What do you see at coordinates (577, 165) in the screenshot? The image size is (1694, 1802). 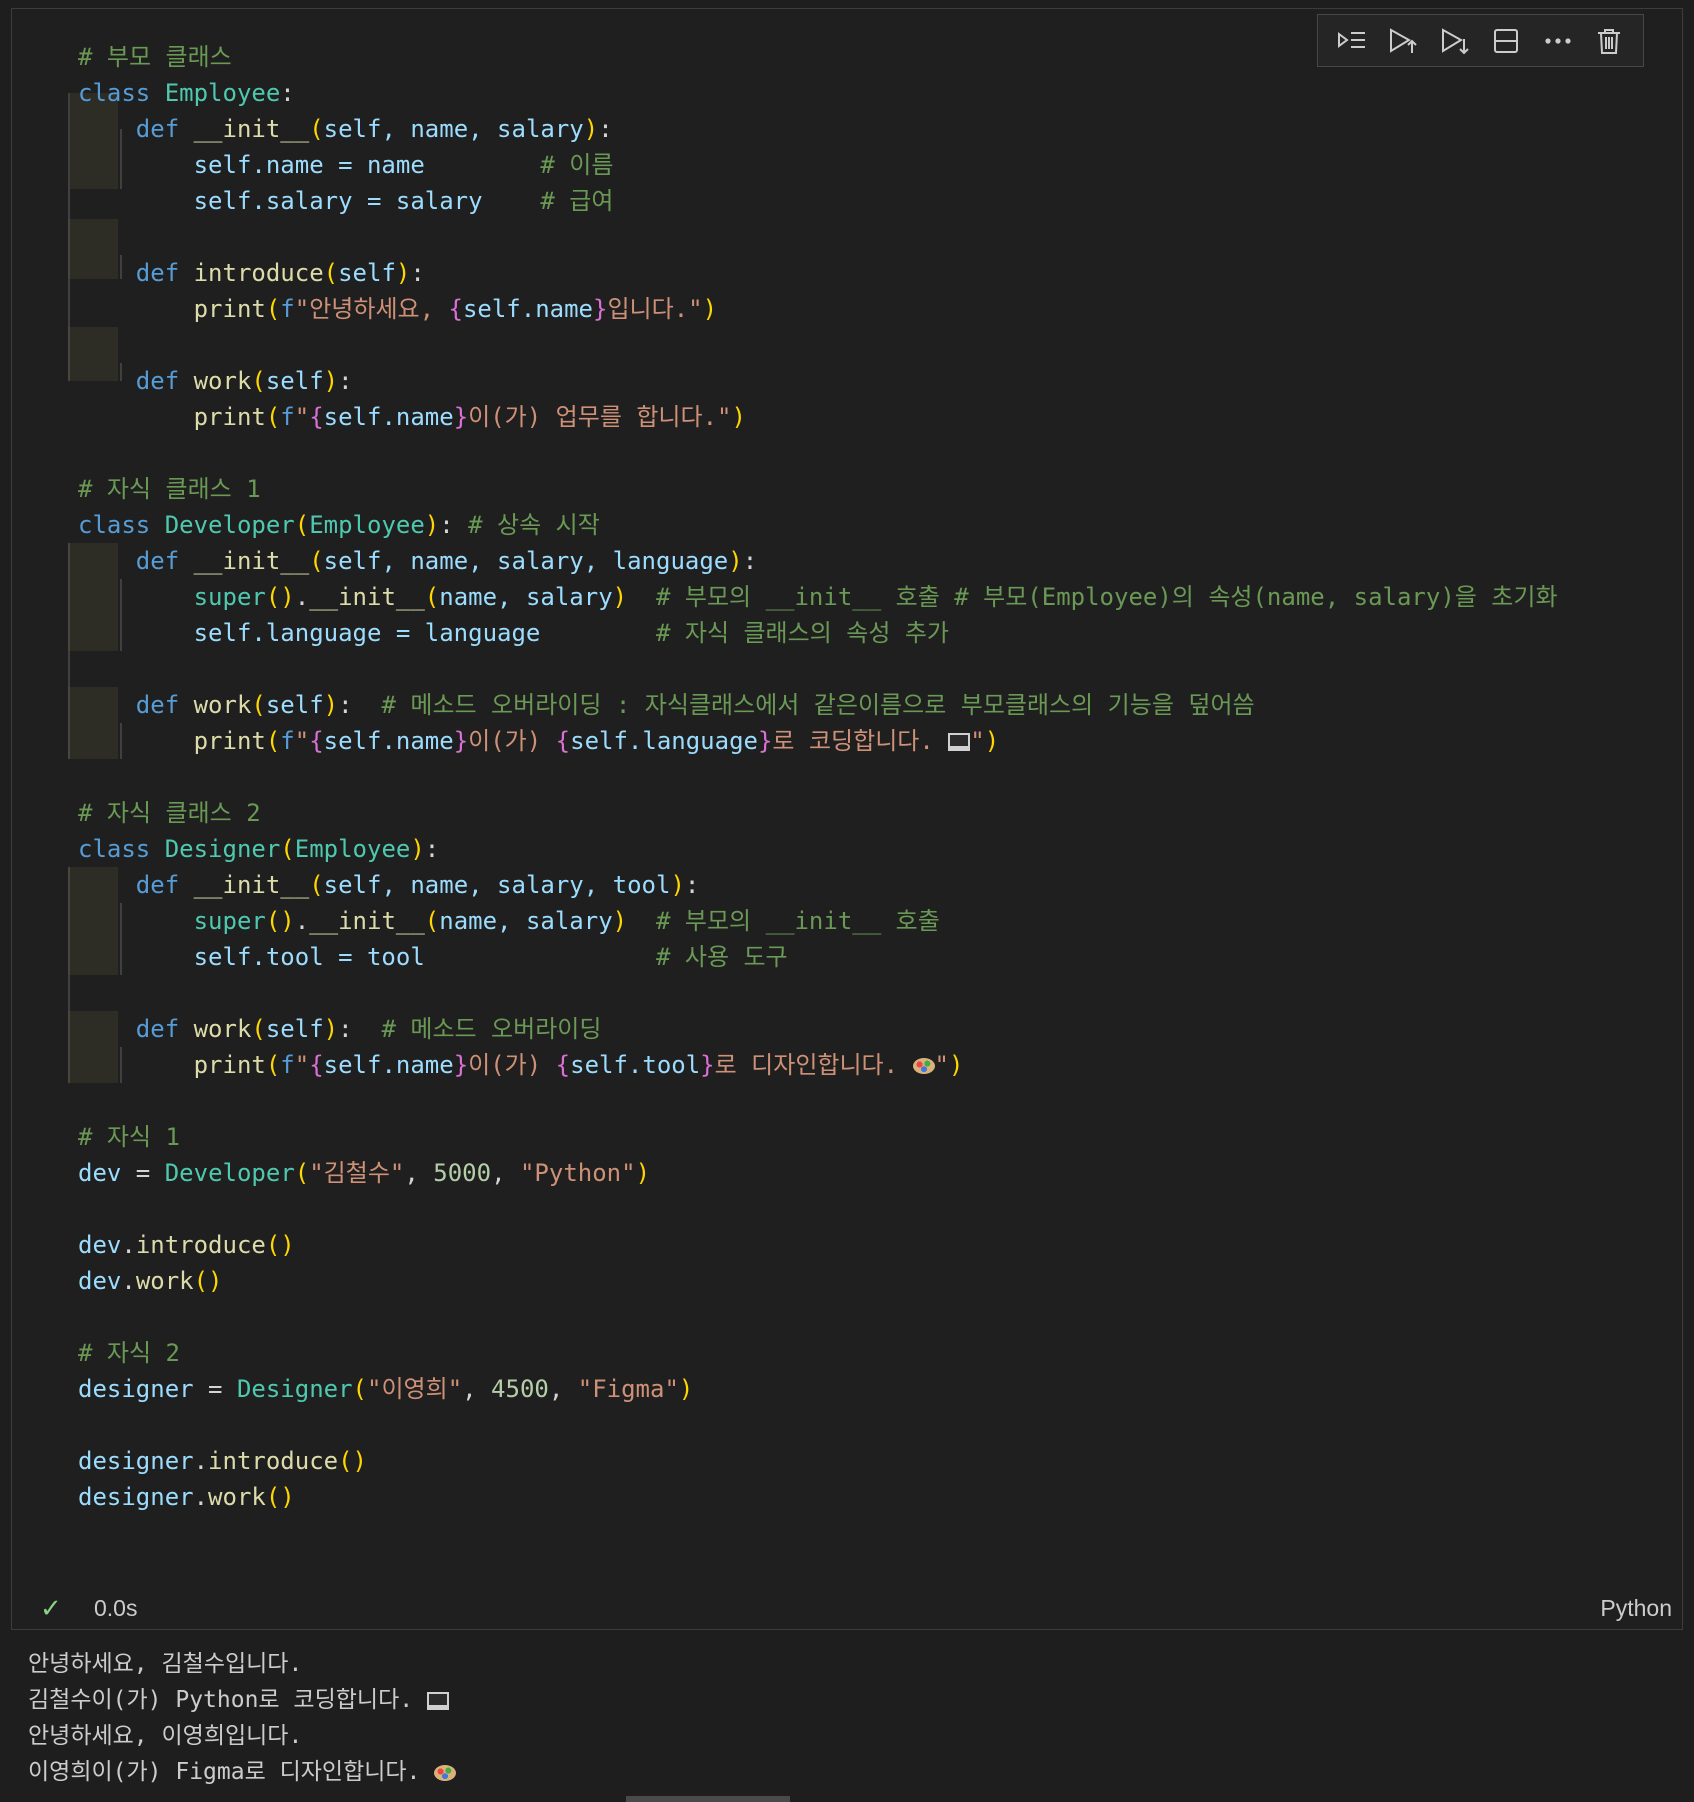 I see `comment: # 이름` at bounding box center [577, 165].